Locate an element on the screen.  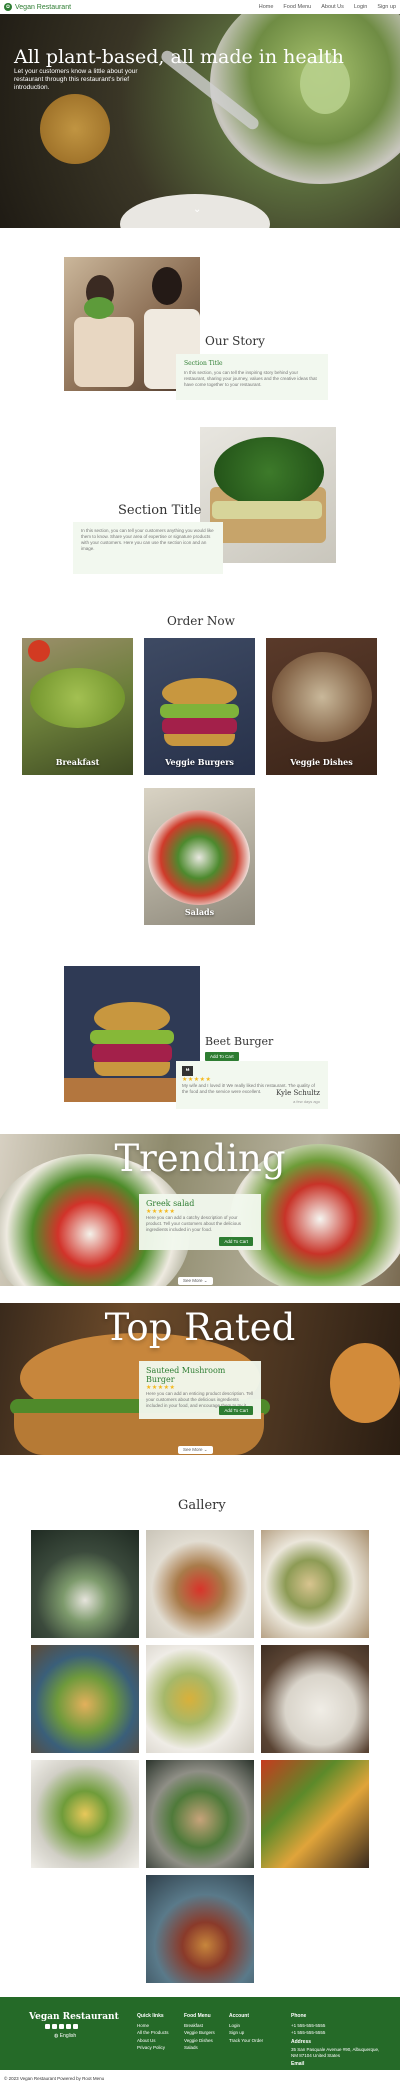
phone-number-2: +1 555-555-5555 is located at coordinates (336, 2033).